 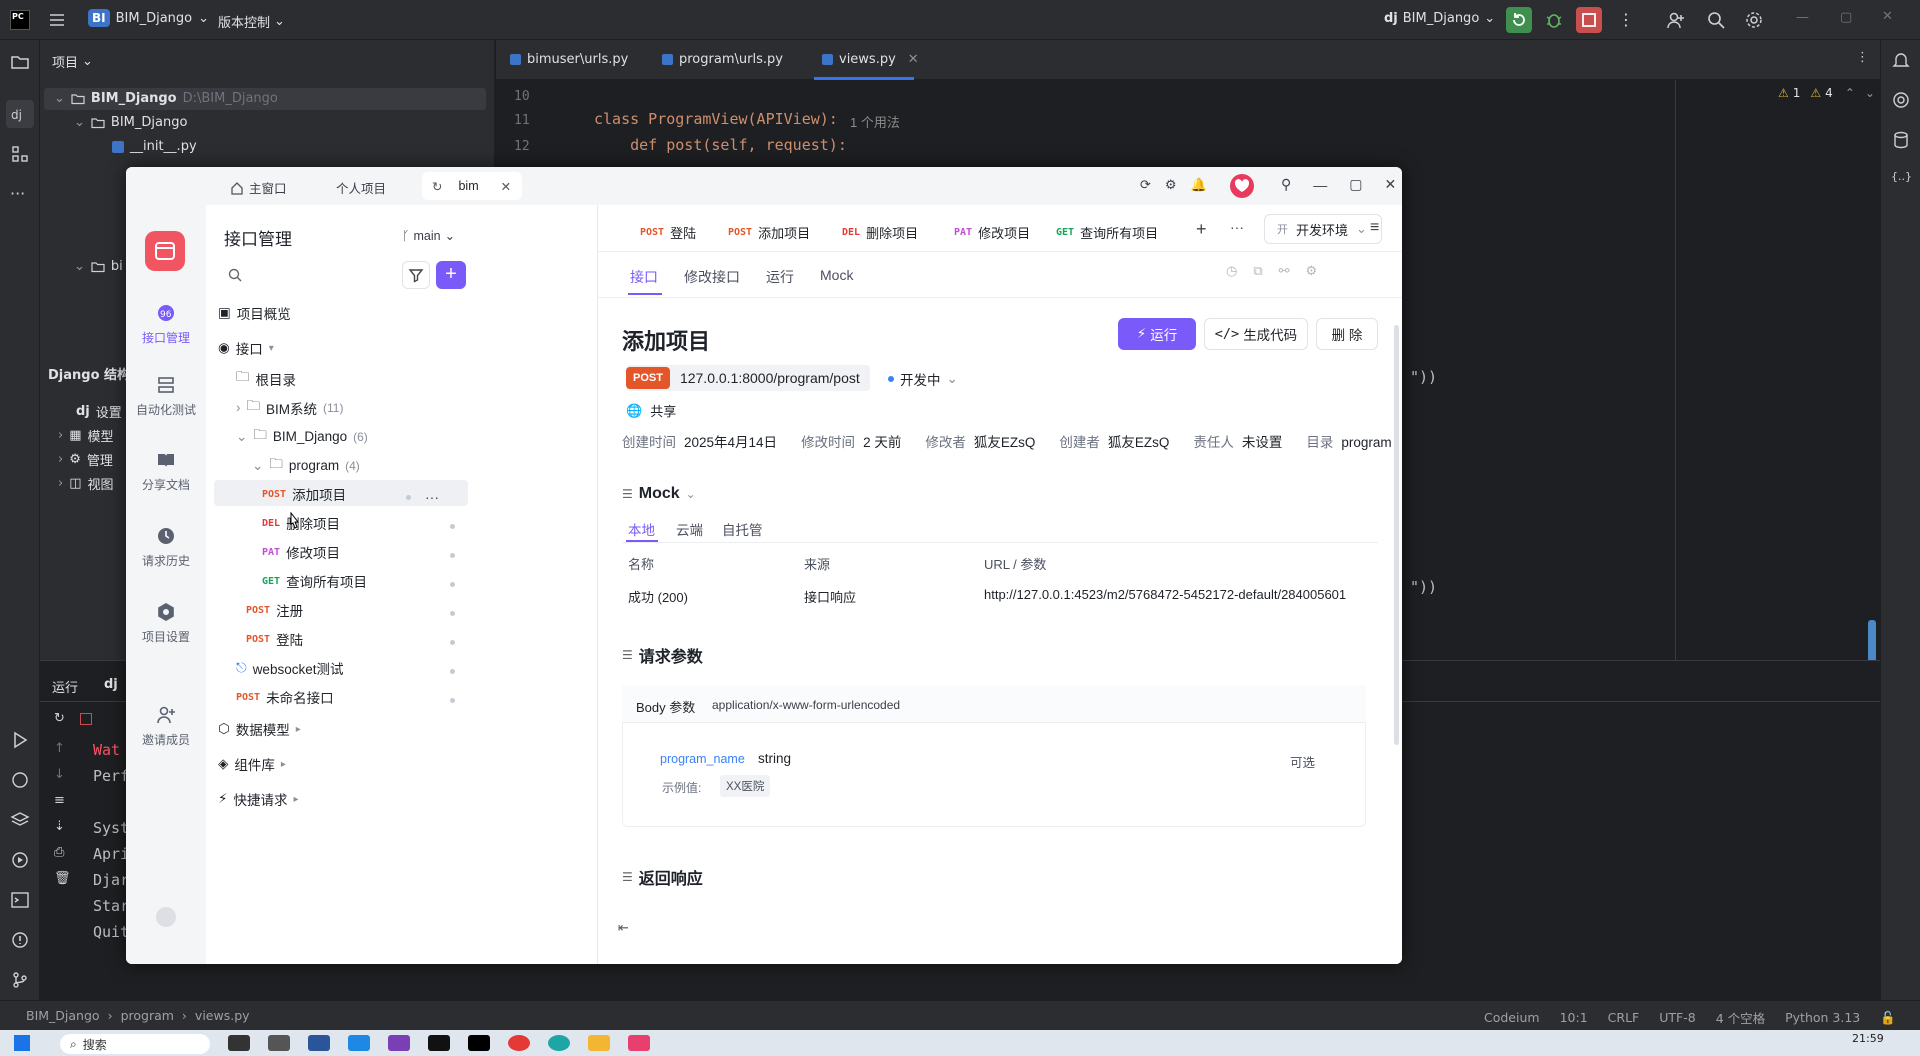 I want to click on structure-icon, so click(x=20, y=154).